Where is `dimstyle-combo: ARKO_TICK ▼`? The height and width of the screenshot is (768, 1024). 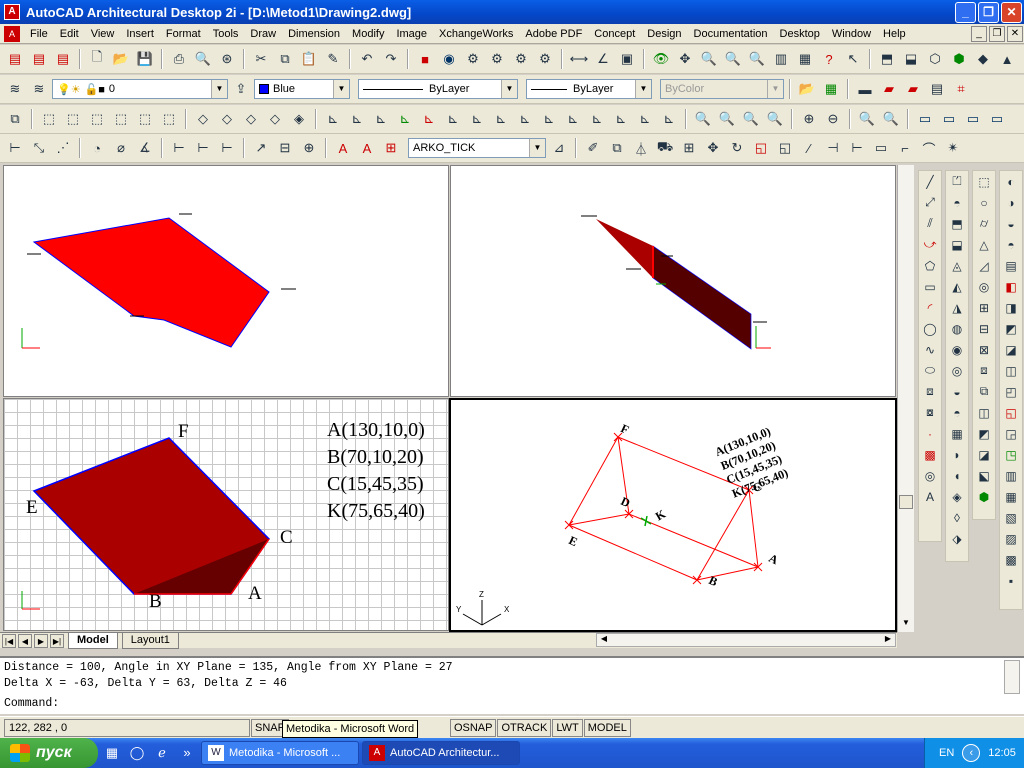 dimstyle-combo: ARKO_TICK ▼ is located at coordinates (477, 148).